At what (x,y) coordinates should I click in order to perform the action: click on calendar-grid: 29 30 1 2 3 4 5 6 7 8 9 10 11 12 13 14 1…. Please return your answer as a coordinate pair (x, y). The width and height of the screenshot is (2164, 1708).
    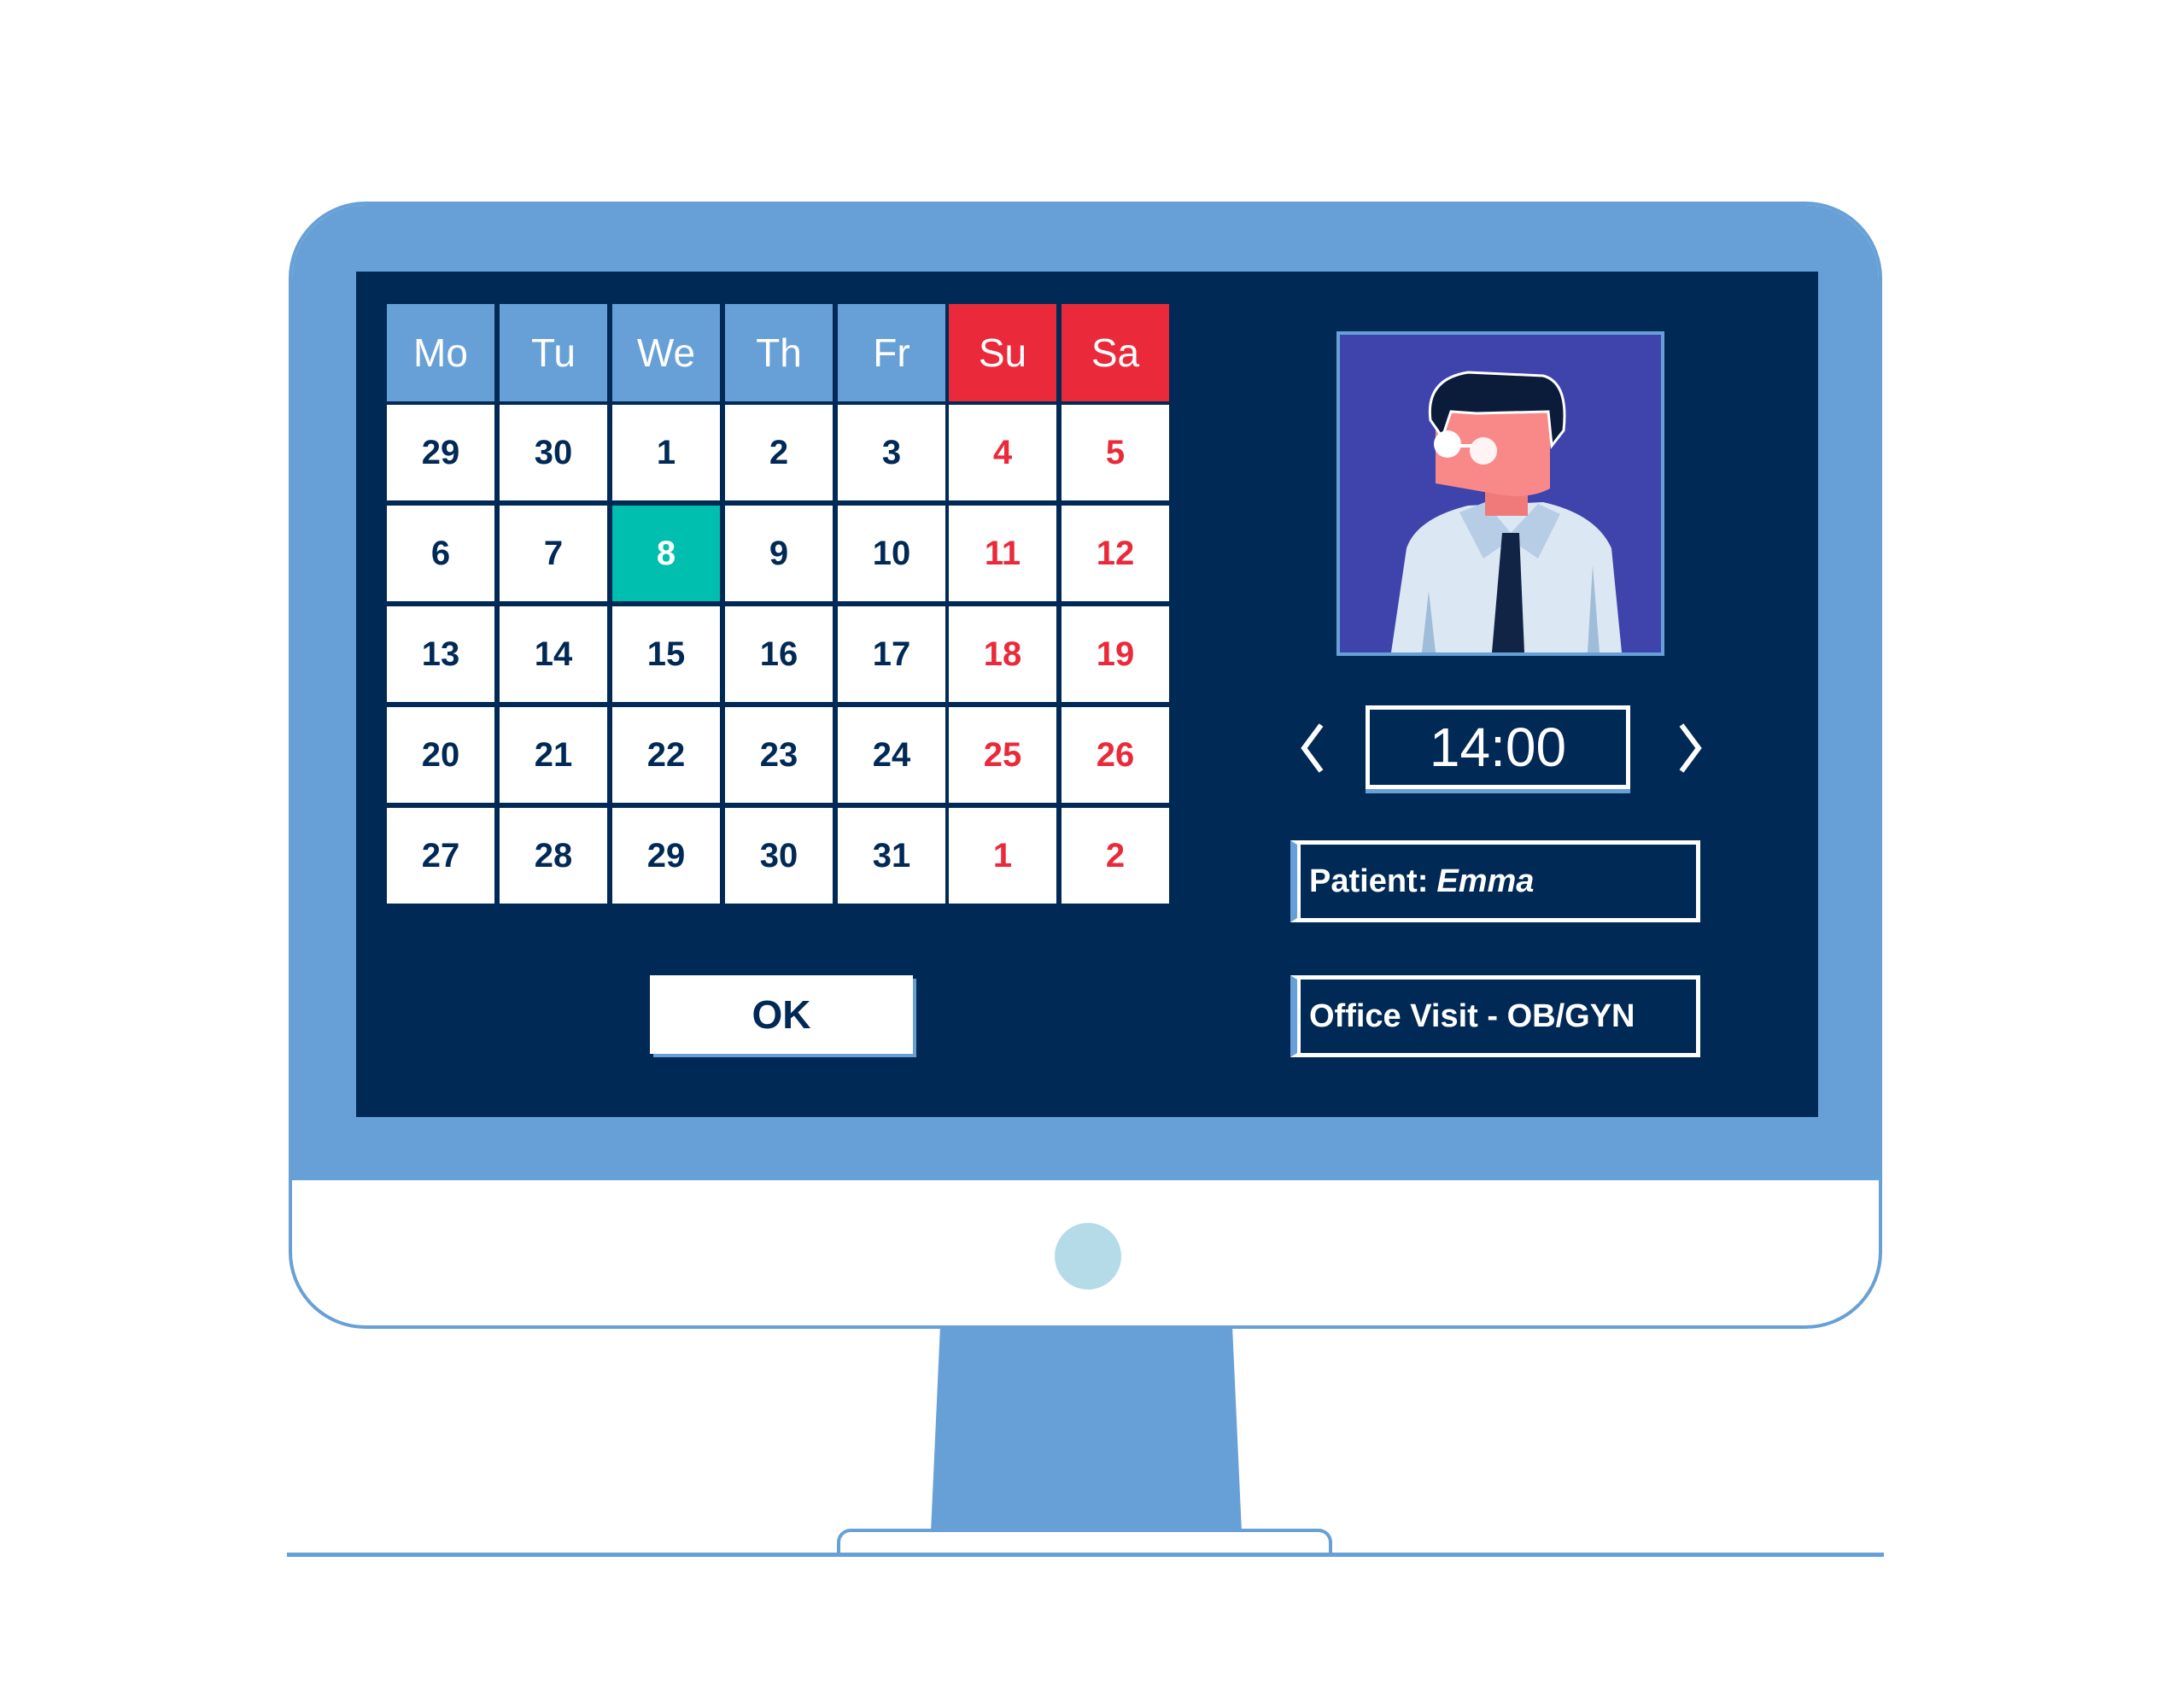
    Looking at the image, I should click on (780, 657).